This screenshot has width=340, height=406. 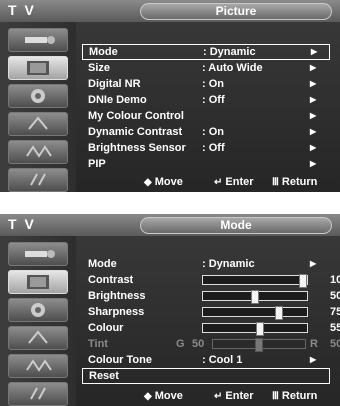 What do you see at coordinates (207, 164) in the screenshot?
I see `menu-item-pip: PIP ▶` at bounding box center [207, 164].